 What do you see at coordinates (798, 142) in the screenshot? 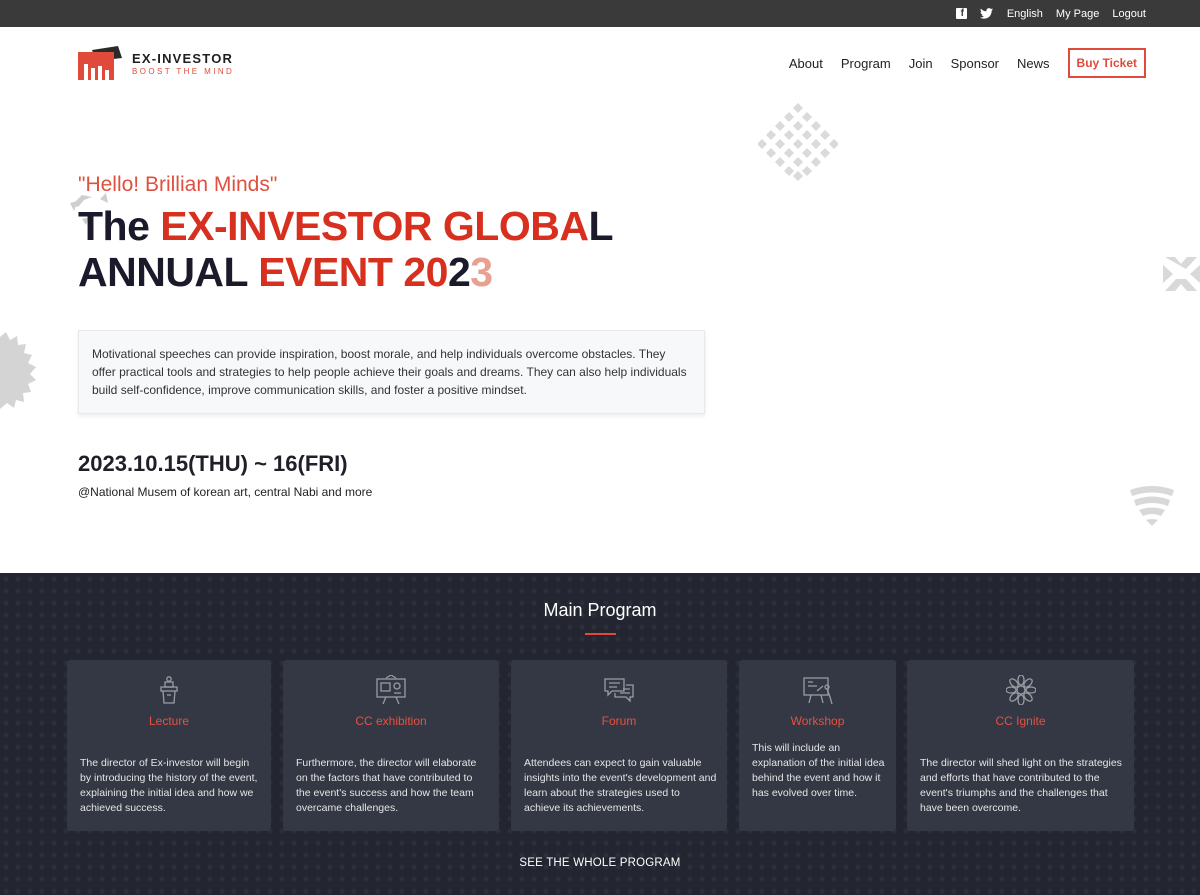
I see `diamond-pattern-icon` at bounding box center [798, 142].